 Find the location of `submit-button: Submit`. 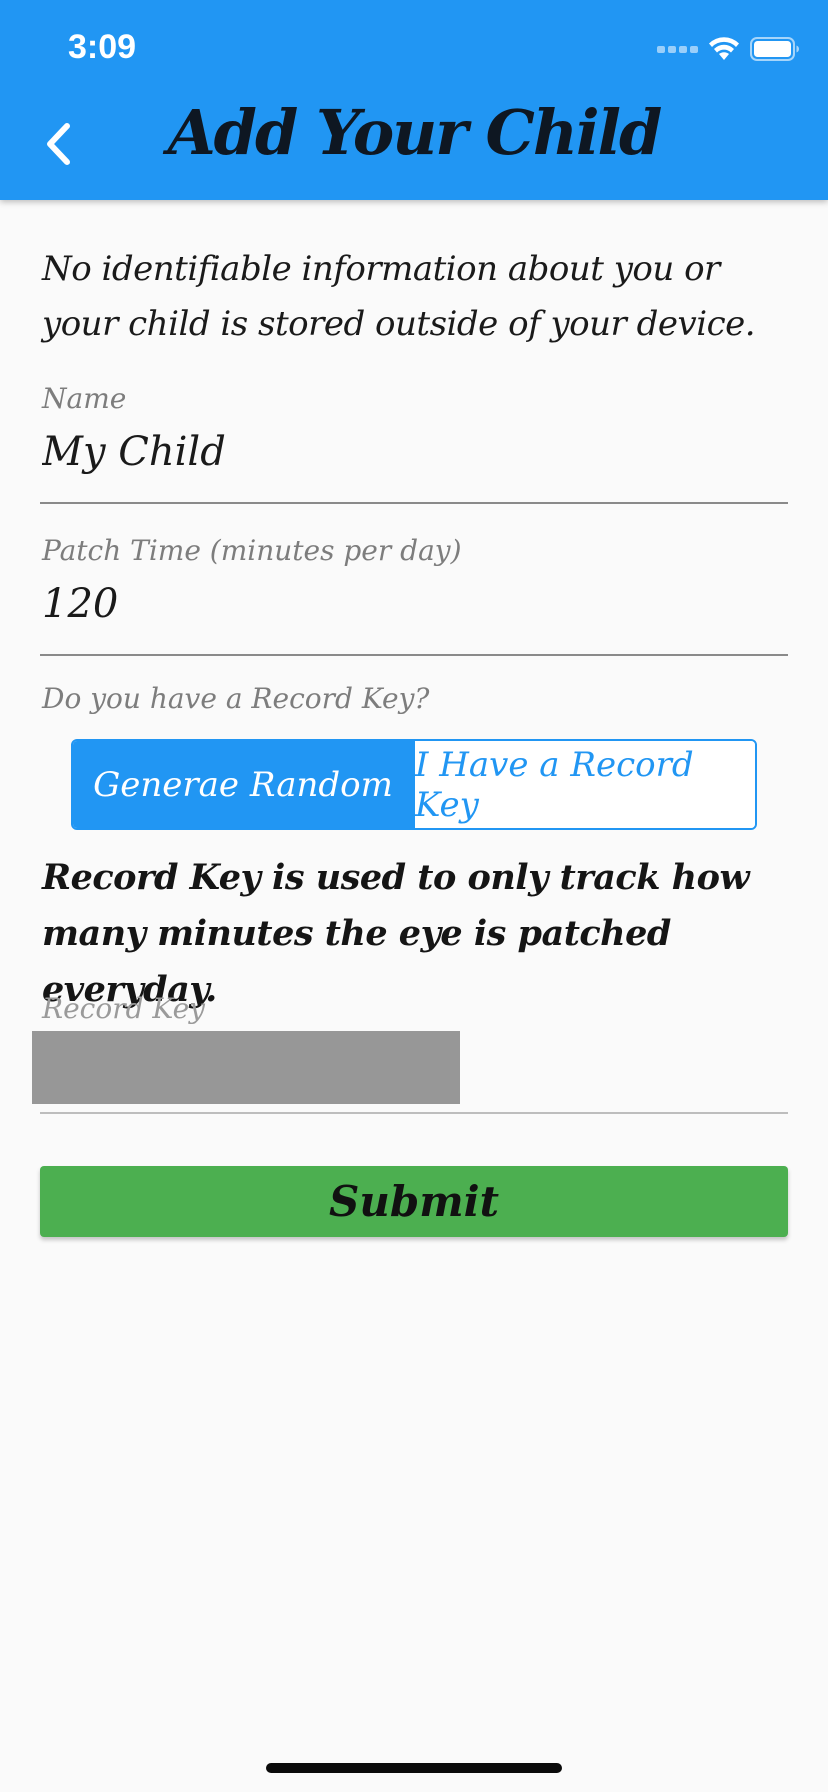

submit-button: Submit is located at coordinates (414, 1201).